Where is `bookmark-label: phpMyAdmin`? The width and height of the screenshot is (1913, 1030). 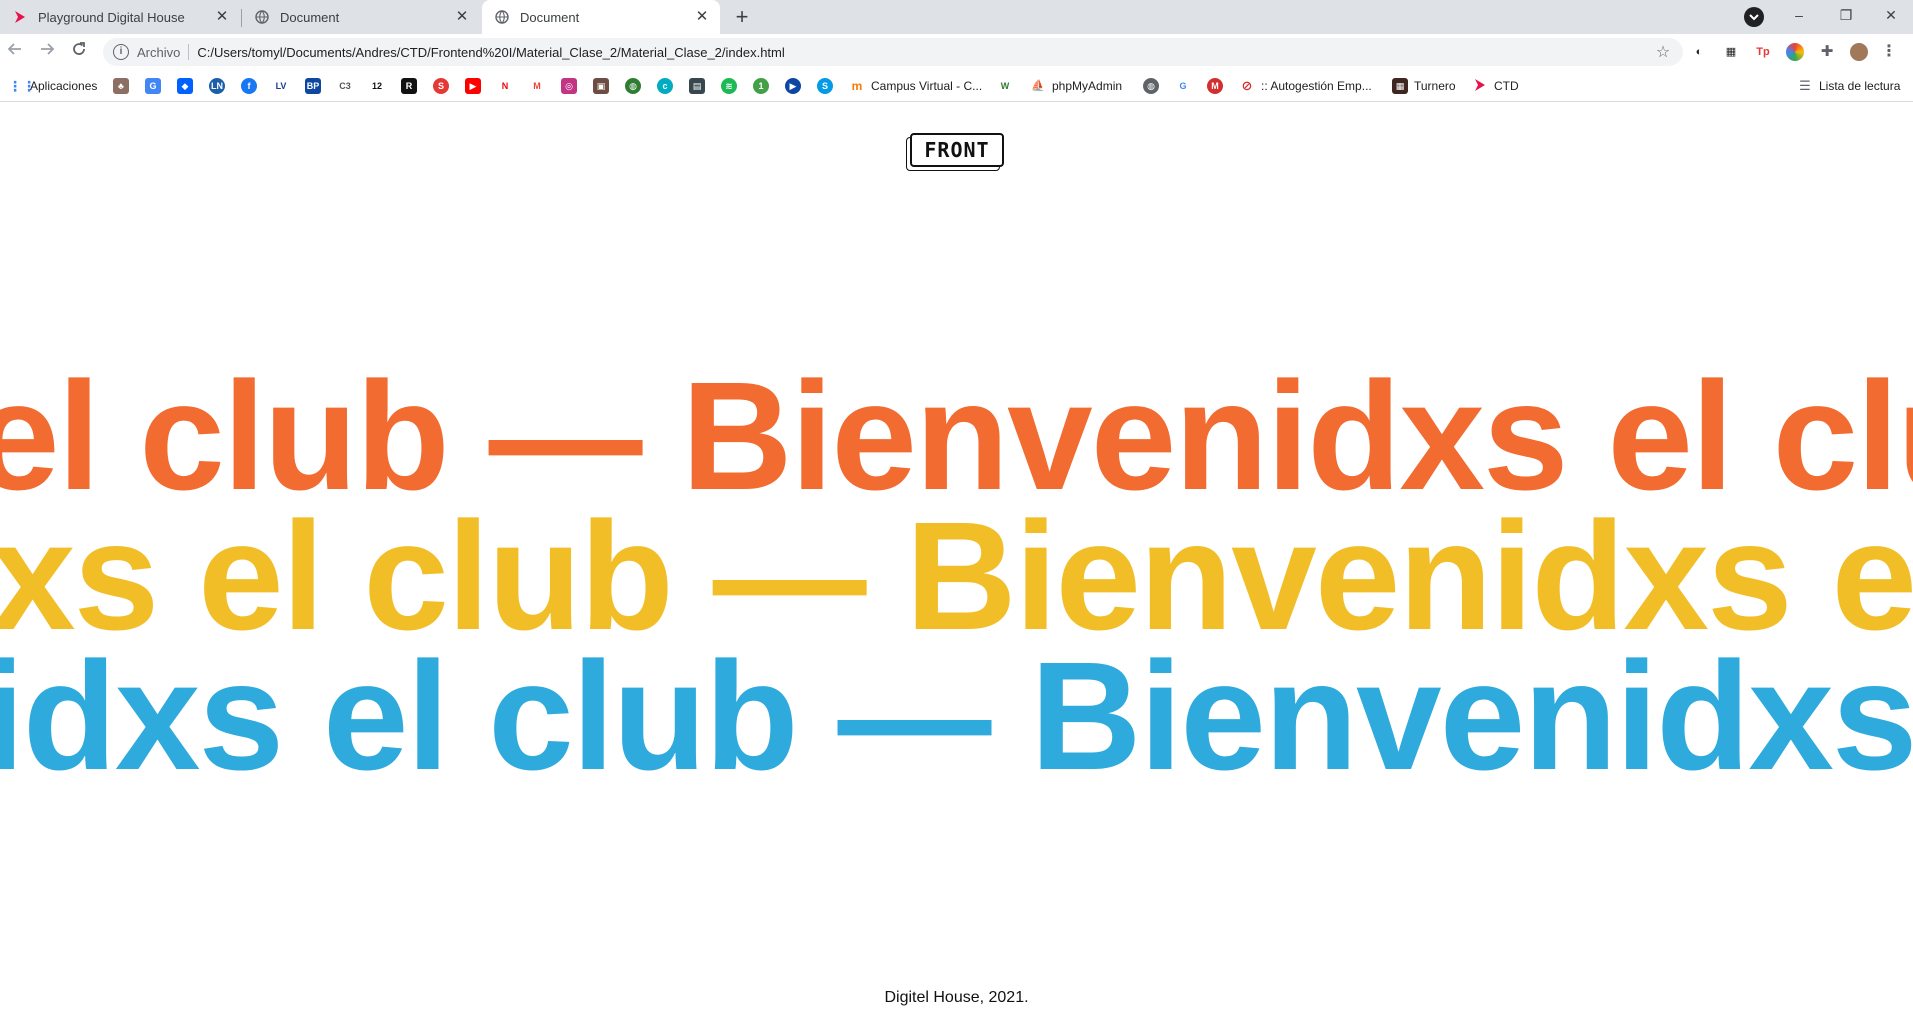 bookmark-label: phpMyAdmin is located at coordinates (1087, 86).